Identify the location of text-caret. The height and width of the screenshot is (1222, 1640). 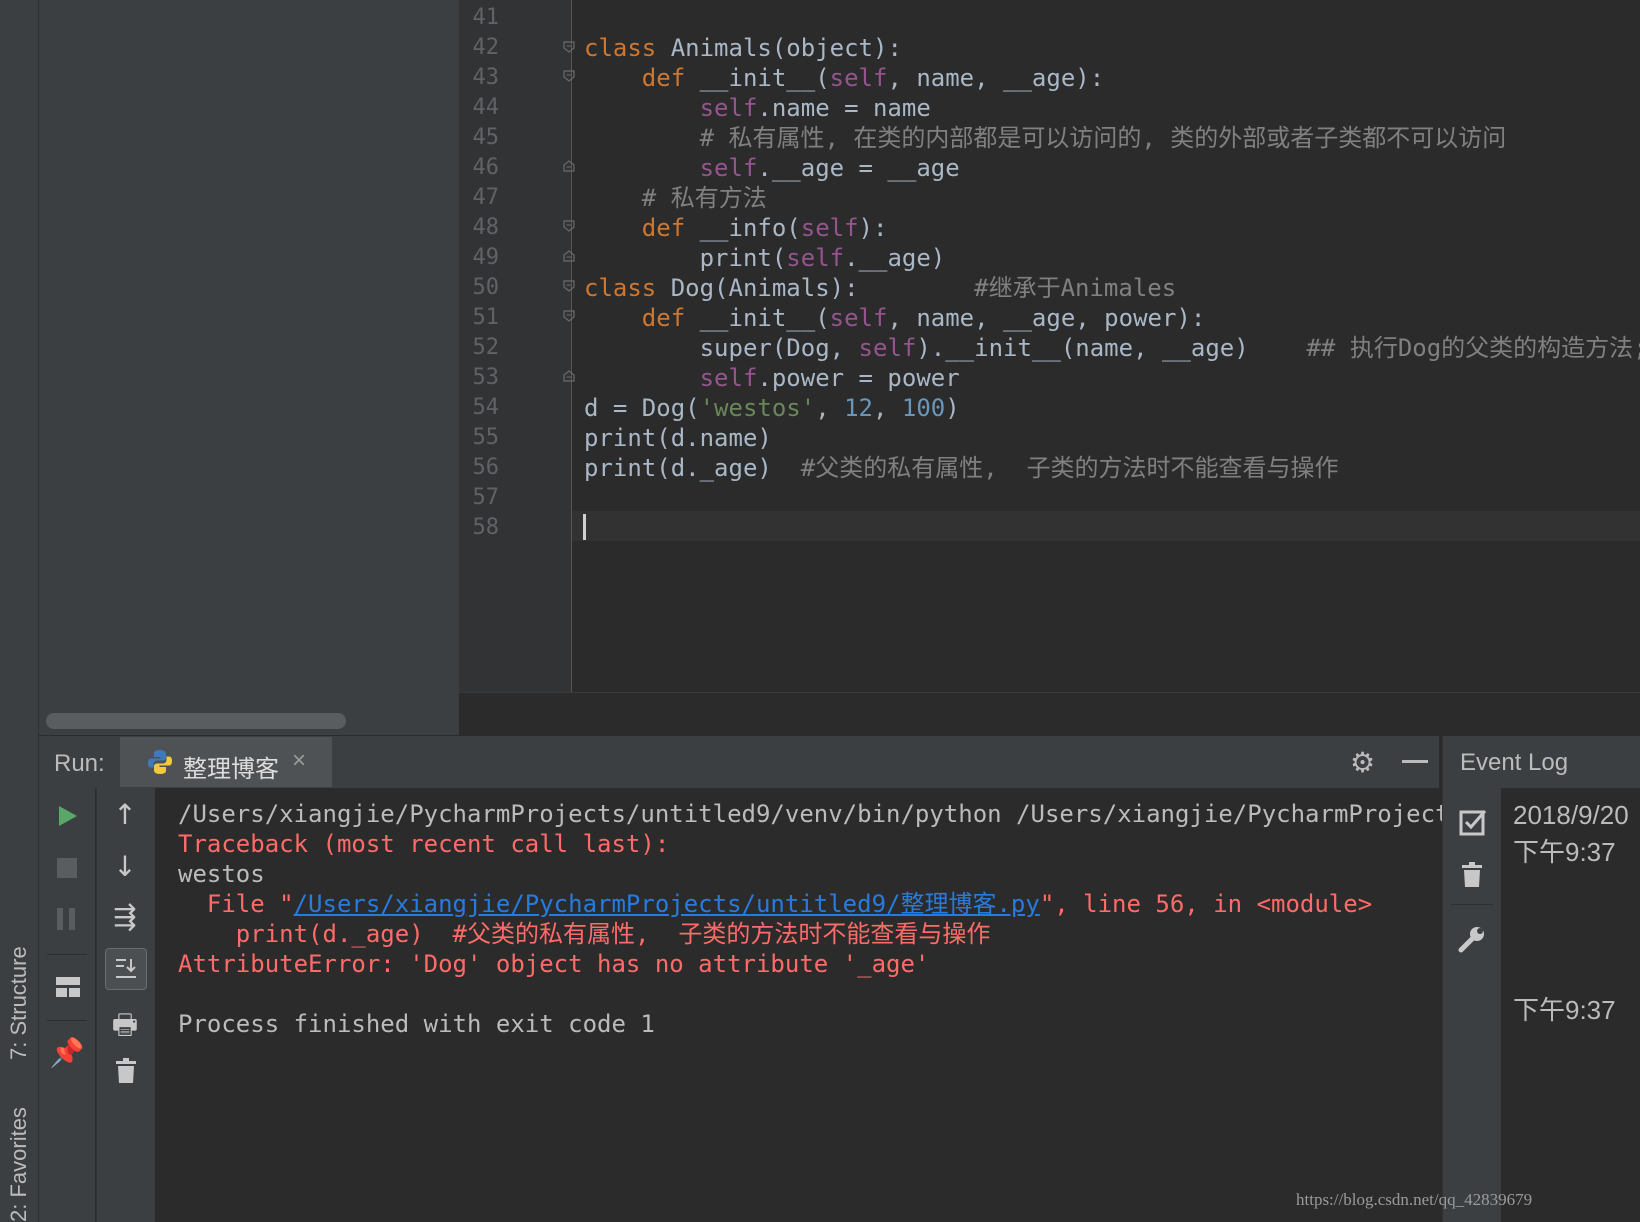
(584, 527).